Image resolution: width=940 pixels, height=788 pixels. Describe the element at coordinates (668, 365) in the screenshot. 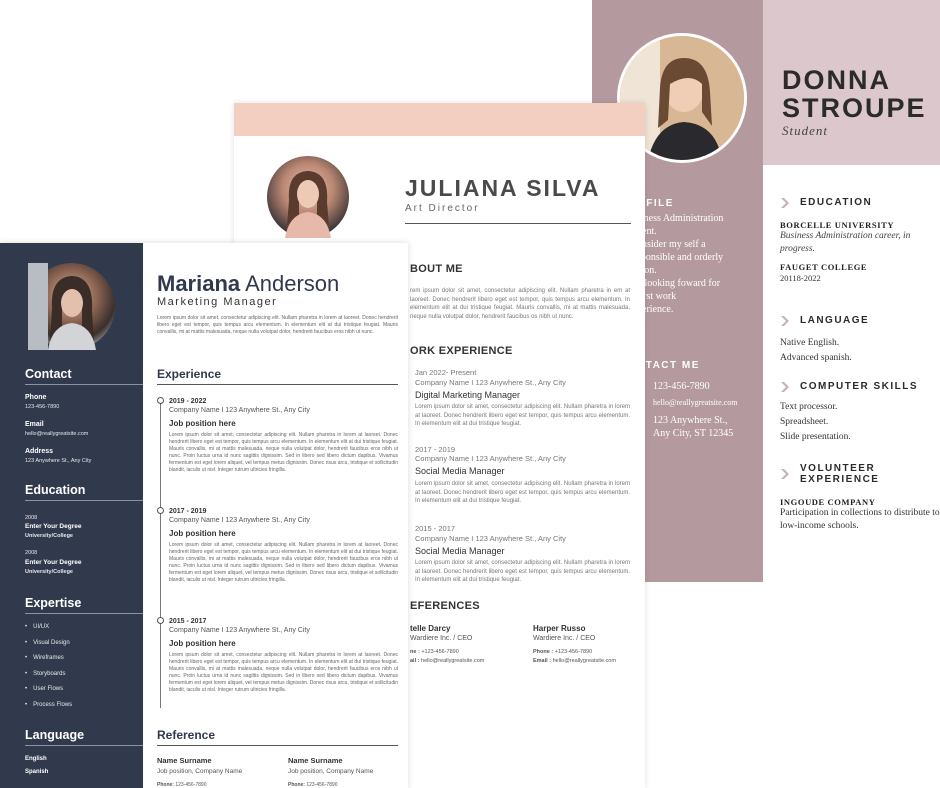

I see `resume-c-contact-heading: NTACT ME` at that location.